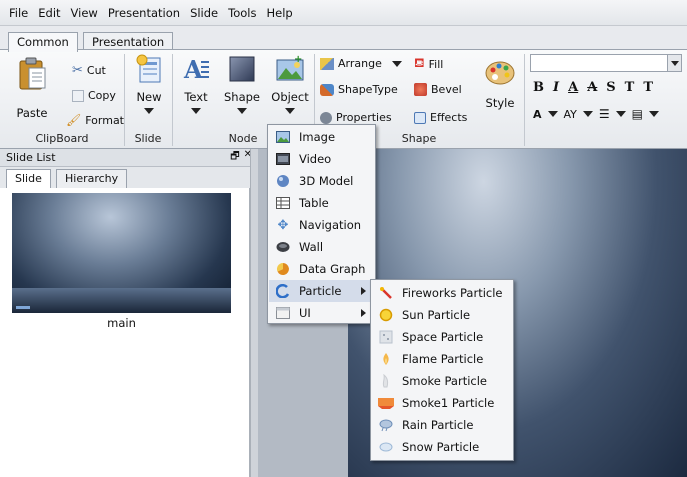 The image size is (687, 477). What do you see at coordinates (442, 381) in the screenshot?
I see `menu-item-smoke-particle: Smoke Particle` at bounding box center [442, 381].